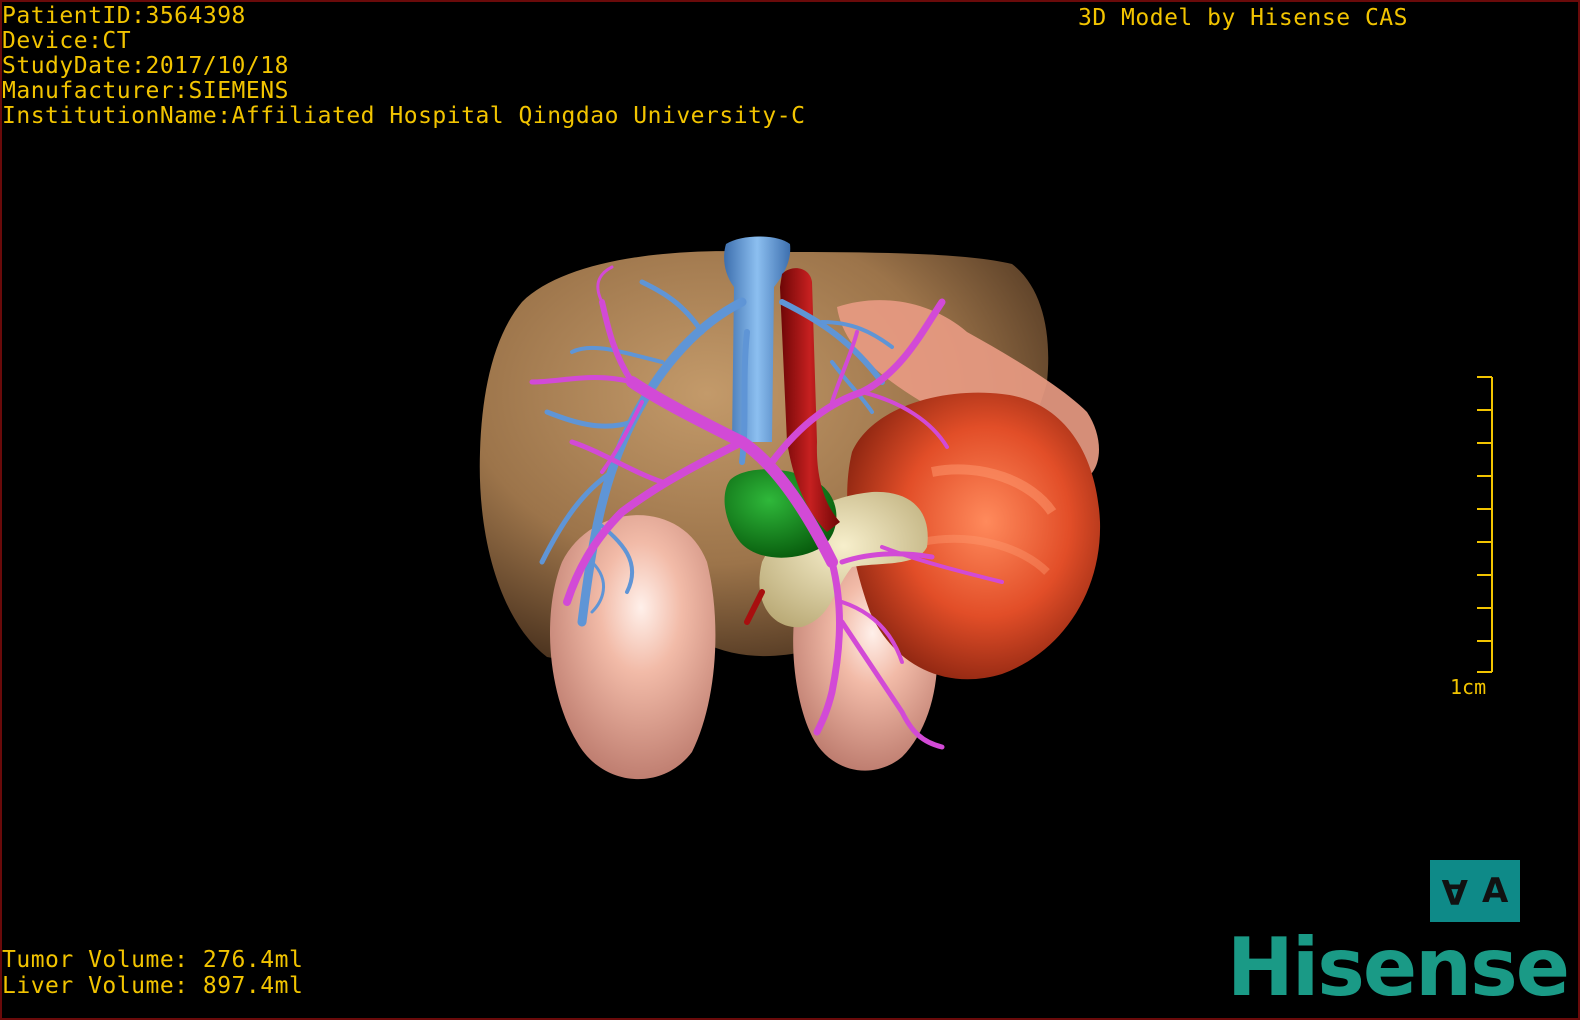 Image resolution: width=1580 pixels, height=1020 pixels. Describe the element at coordinates (1495, 891) in the screenshot. I see `orientation-right-glyph: A` at that location.